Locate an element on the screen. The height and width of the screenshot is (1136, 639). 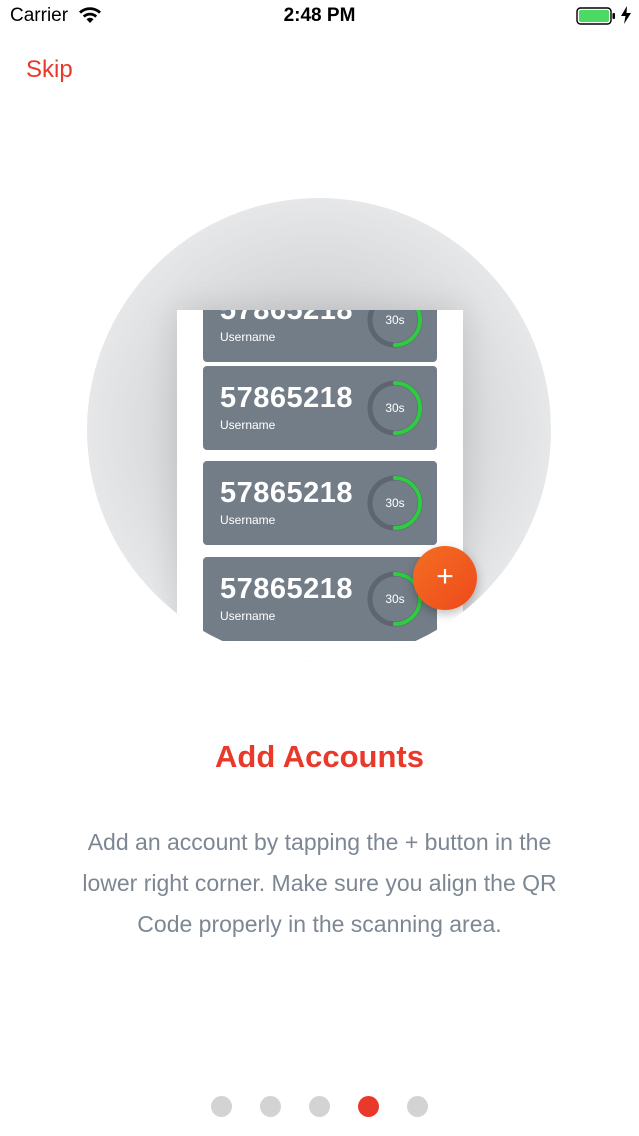
page-dot-active is located at coordinates (368, 1106).